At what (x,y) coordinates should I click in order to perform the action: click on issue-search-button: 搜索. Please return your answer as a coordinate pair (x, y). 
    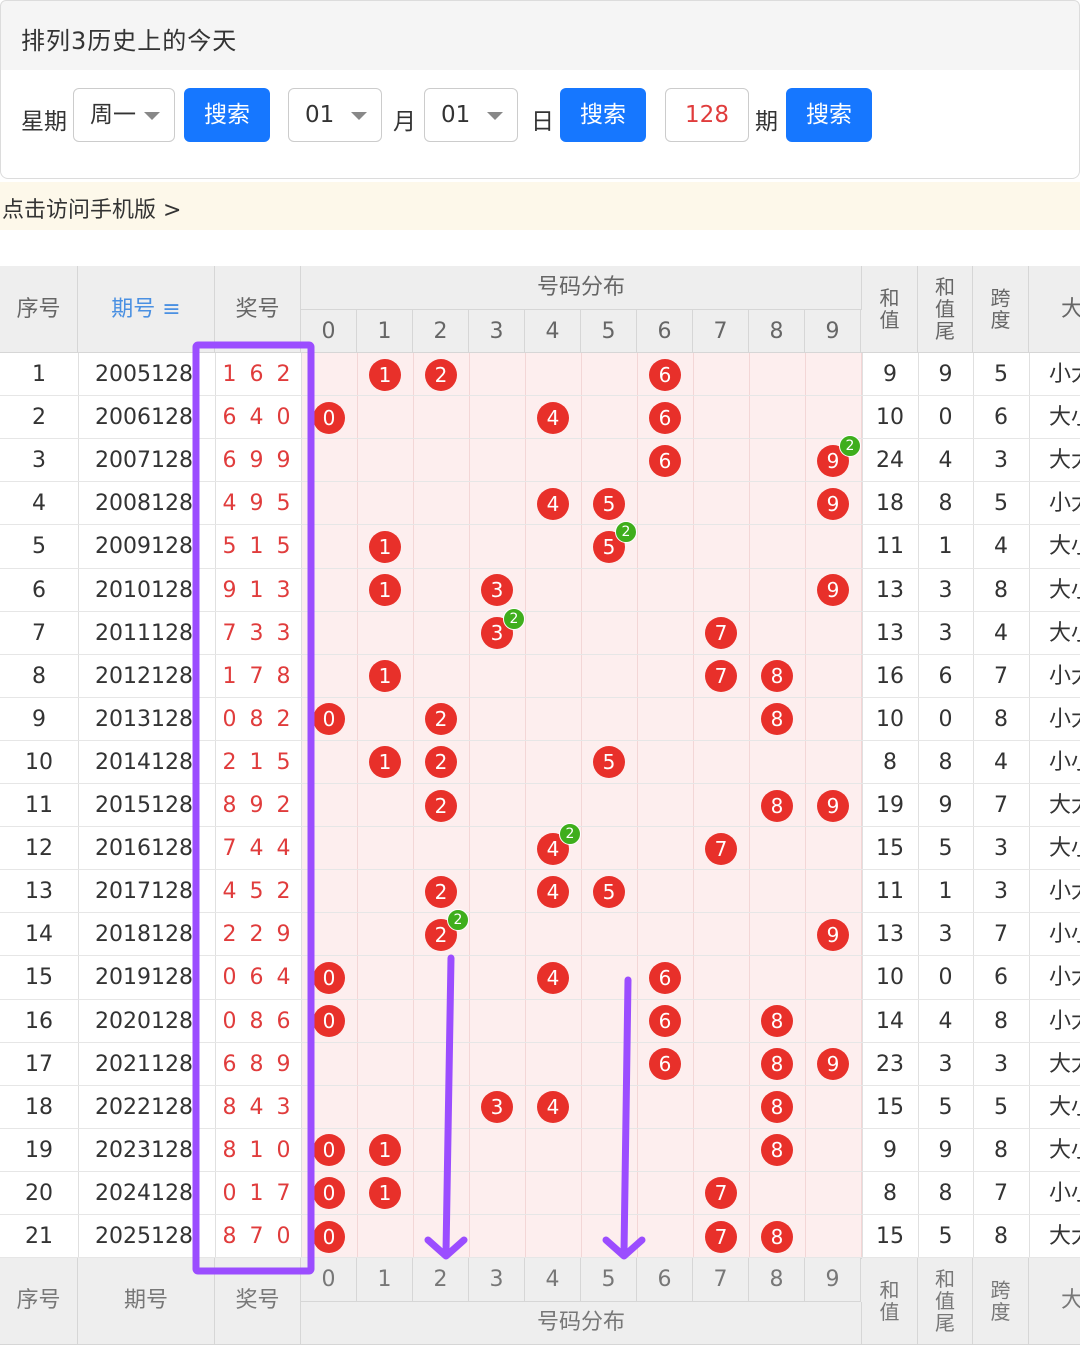
    Looking at the image, I should click on (829, 115).